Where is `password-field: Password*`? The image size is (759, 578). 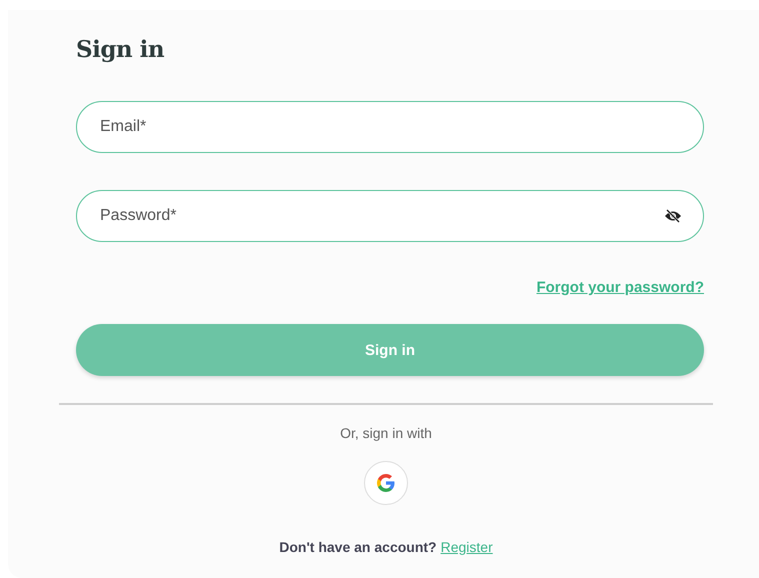 password-field: Password* is located at coordinates (390, 216).